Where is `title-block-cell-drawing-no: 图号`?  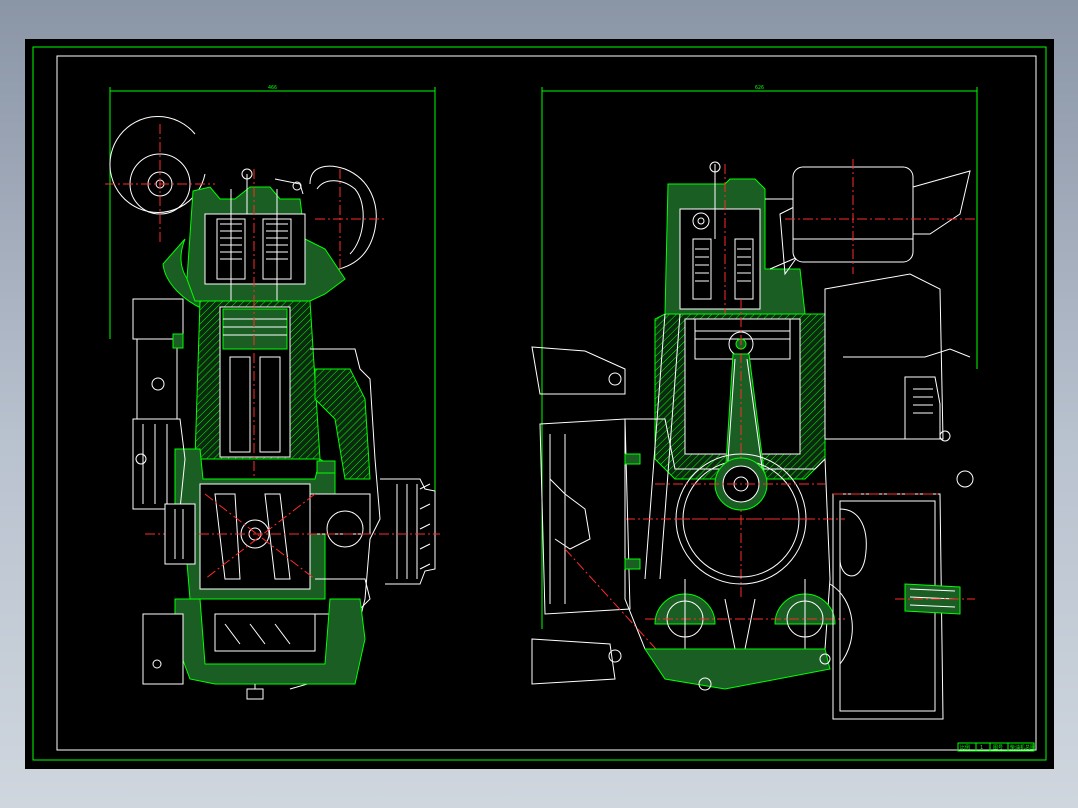 title-block-cell-drawing-no: 图号 is located at coordinates (998, 748).